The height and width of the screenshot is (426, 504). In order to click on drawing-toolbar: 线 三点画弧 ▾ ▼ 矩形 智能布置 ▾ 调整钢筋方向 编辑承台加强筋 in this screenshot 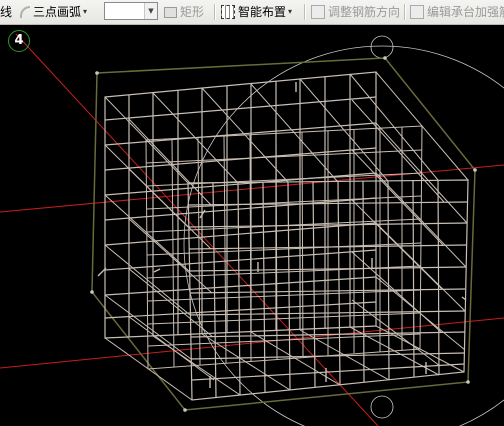, I will do `click(252, 12)`.